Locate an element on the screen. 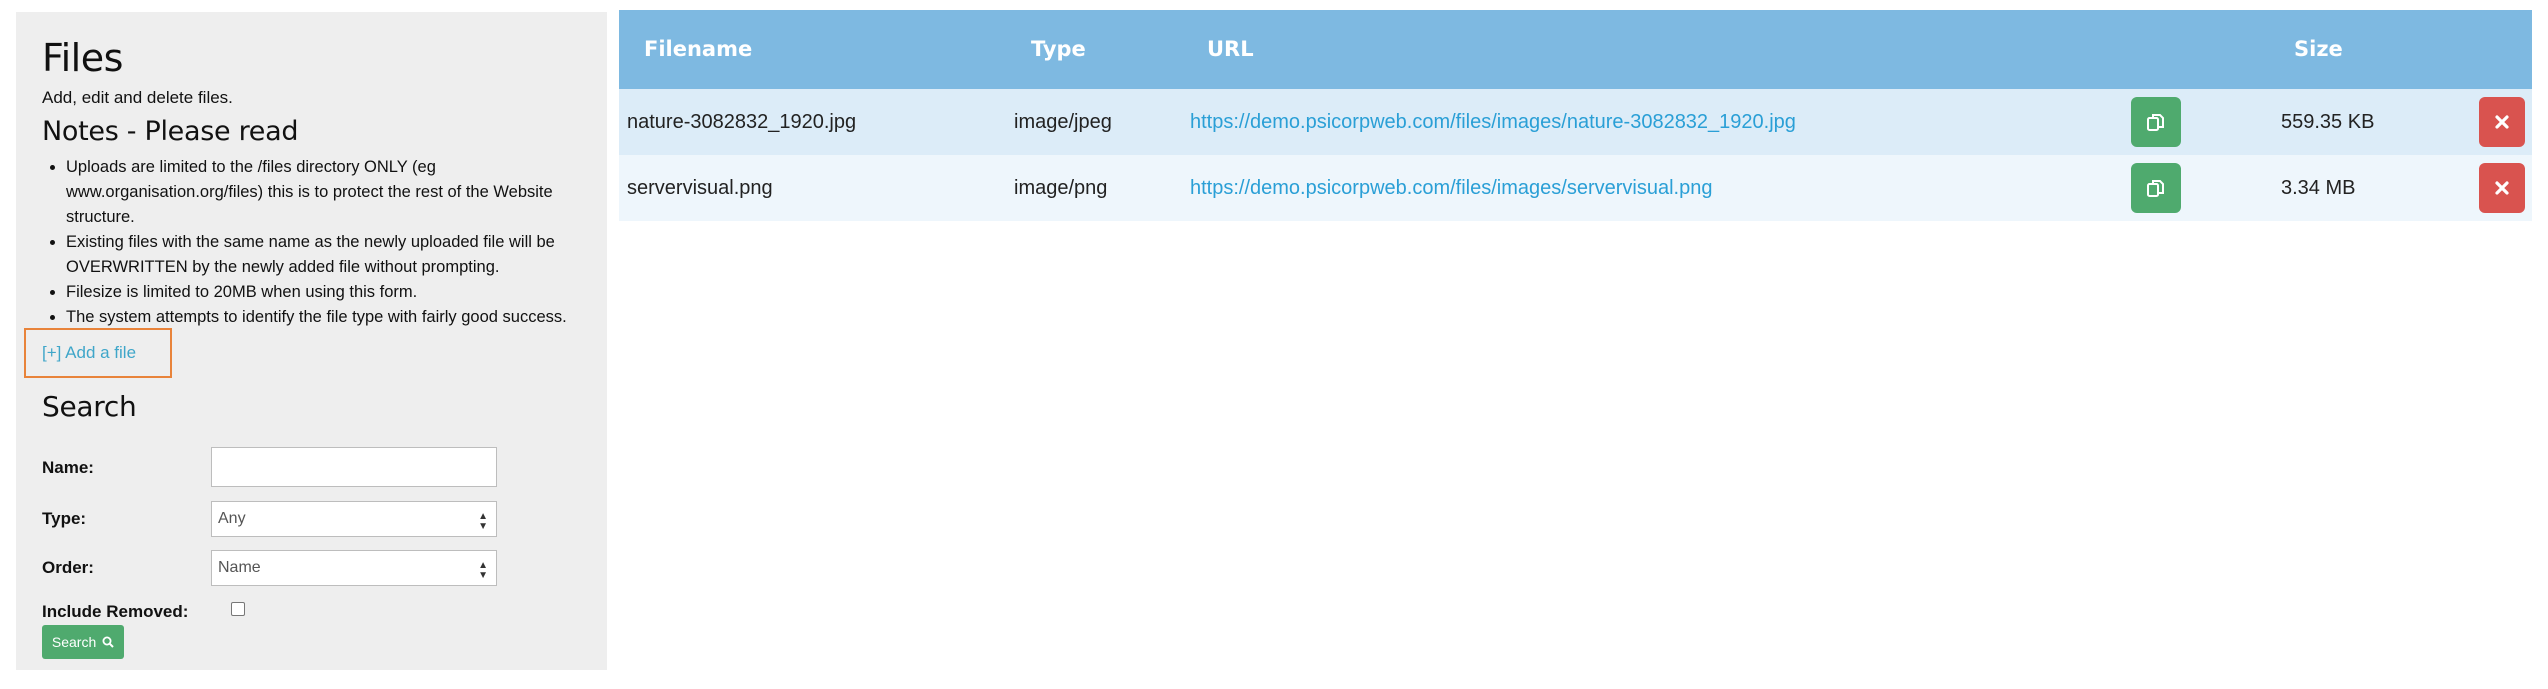  row-size: 559.35 KB is located at coordinates (2328, 122).